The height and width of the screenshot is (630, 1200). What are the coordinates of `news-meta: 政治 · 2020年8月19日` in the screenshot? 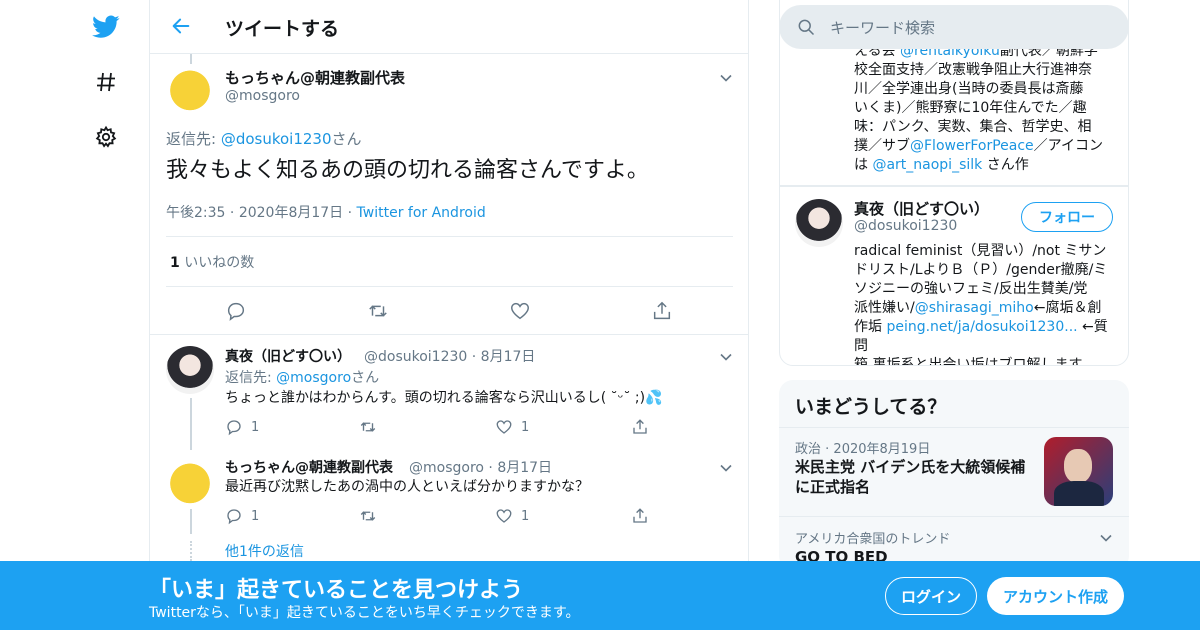 It's located at (863, 449).